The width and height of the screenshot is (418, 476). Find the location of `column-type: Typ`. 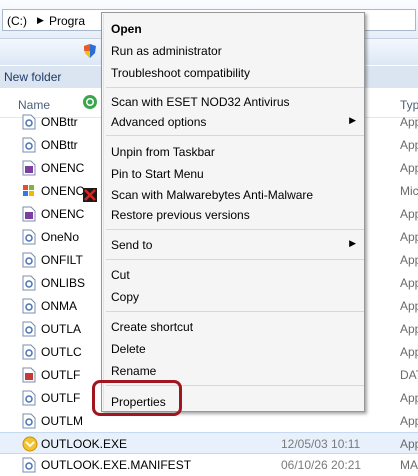

column-type: Typ is located at coordinates (409, 105).